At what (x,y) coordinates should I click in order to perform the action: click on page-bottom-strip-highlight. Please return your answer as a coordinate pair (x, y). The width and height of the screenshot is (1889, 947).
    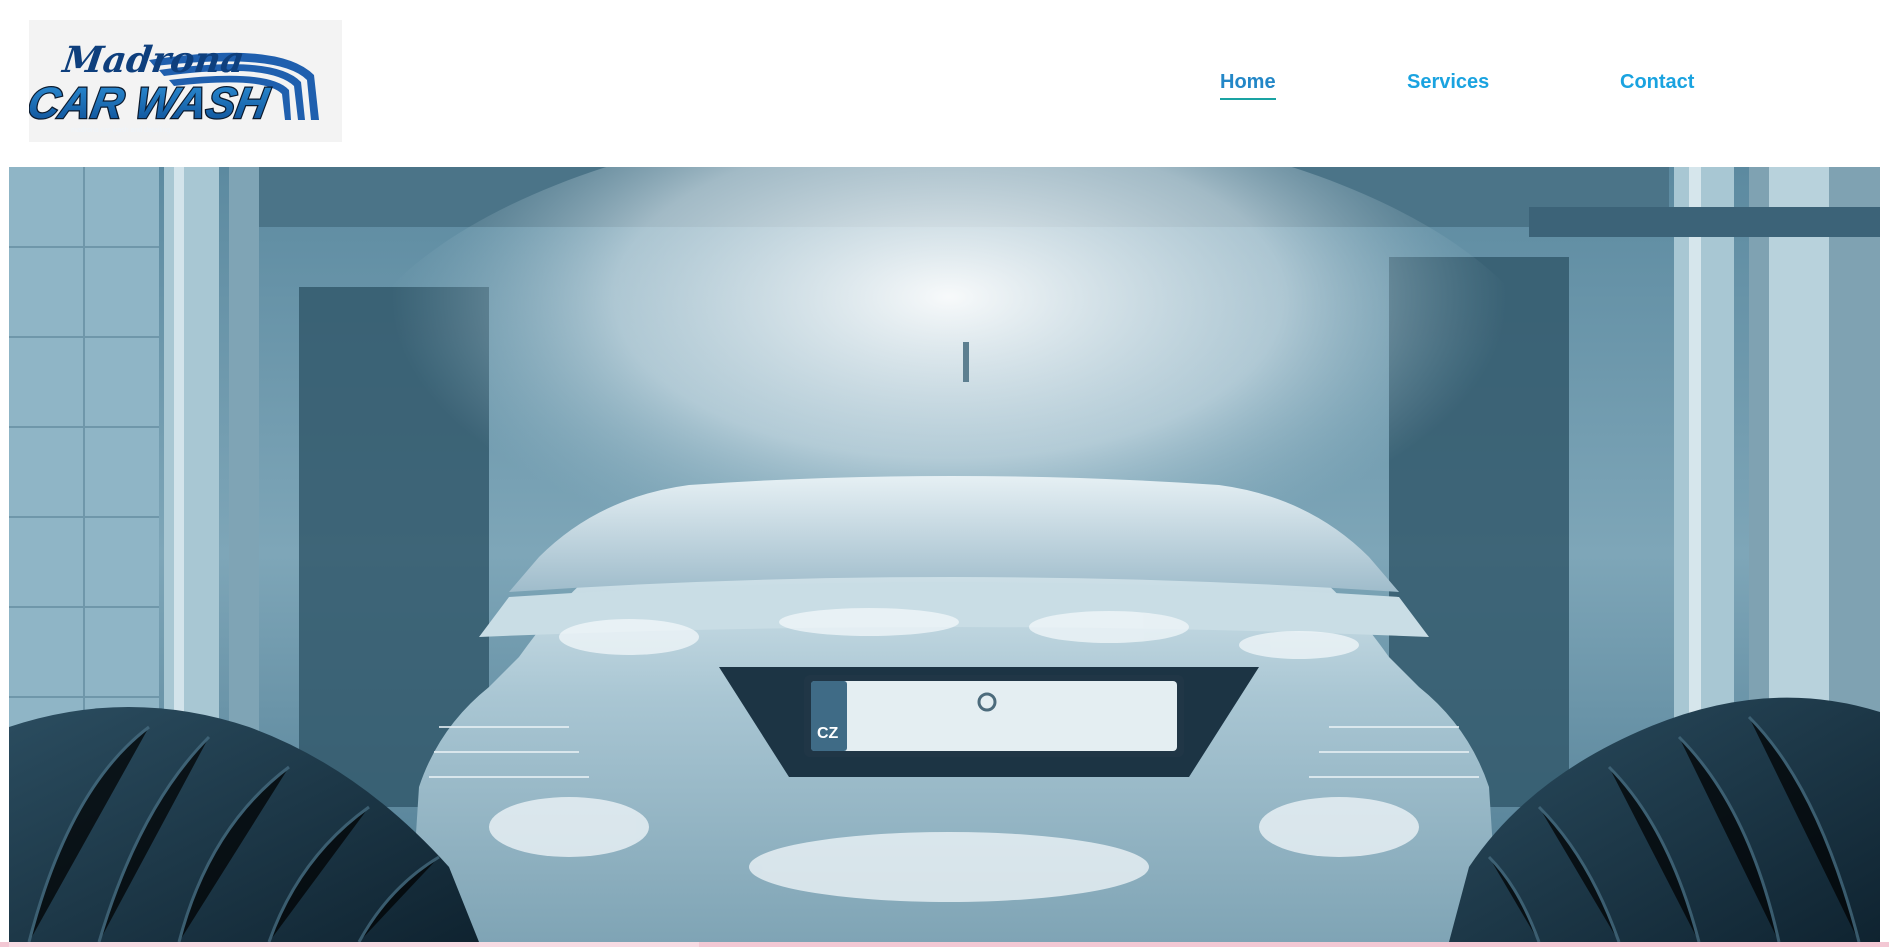
    Looking at the image, I should click on (354, 944).